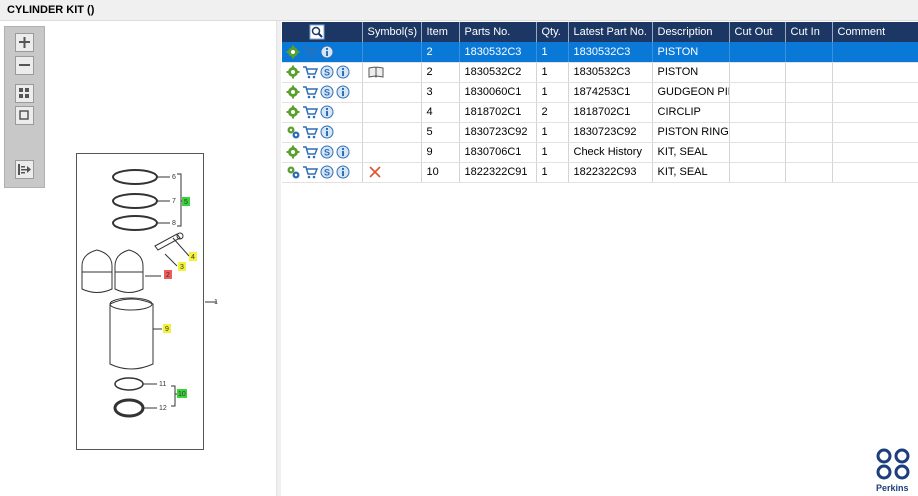  What do you see at coordinates (174, 201) in the screenshot?
I see `callout-7: 7` at bounding box center [174, 201].